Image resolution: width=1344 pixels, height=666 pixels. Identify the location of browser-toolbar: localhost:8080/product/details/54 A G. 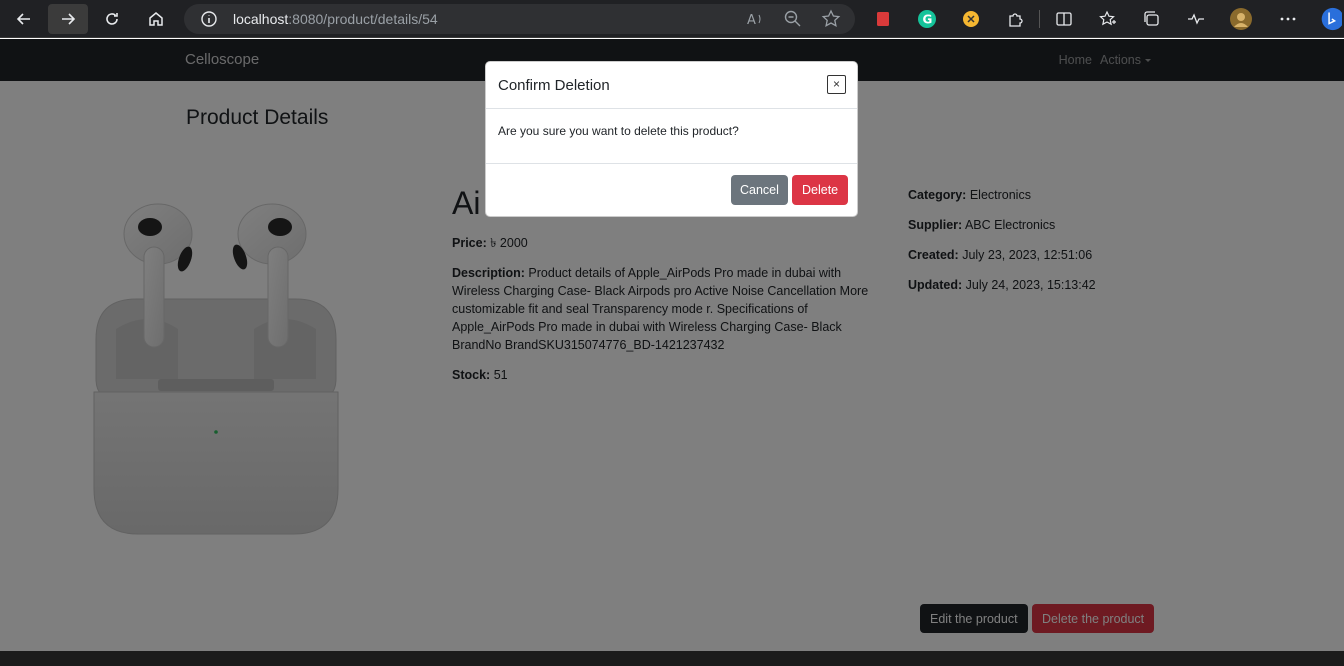
(672, 19).